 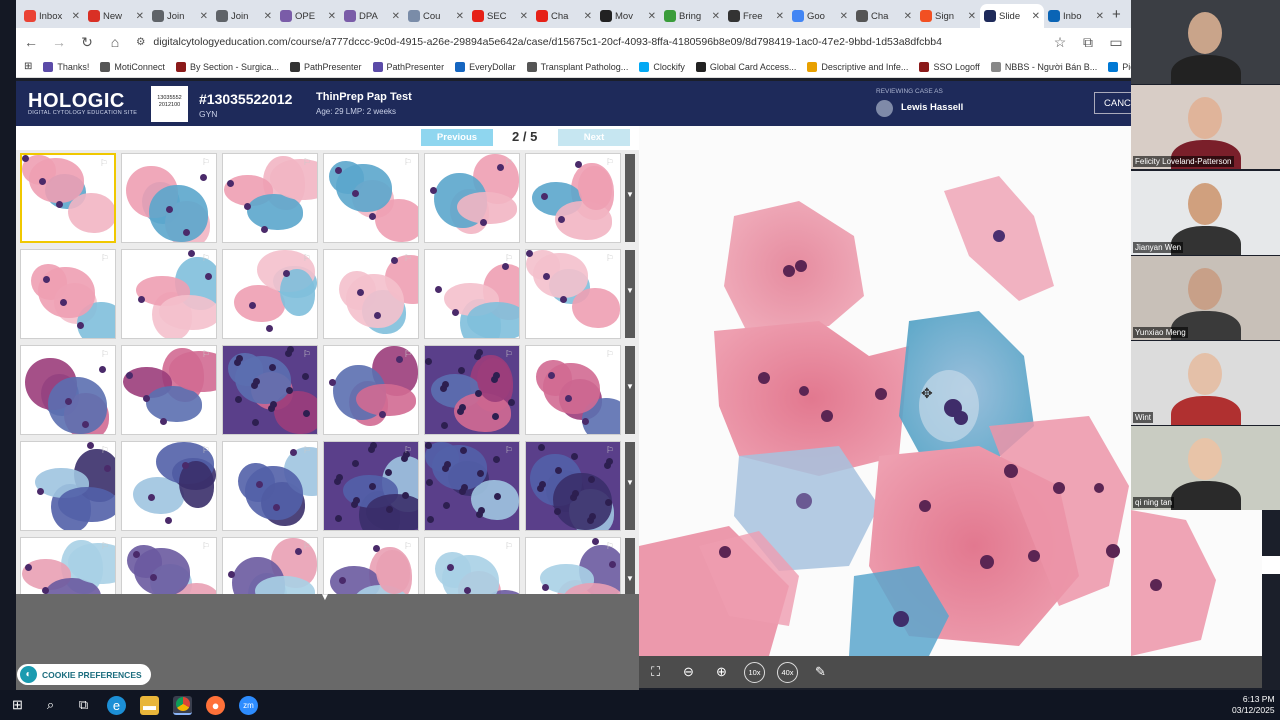 What do you see at coordinates (457, 137) in the screenshot?
I see `previous-button: Previous` at bounding box center [457, 137].